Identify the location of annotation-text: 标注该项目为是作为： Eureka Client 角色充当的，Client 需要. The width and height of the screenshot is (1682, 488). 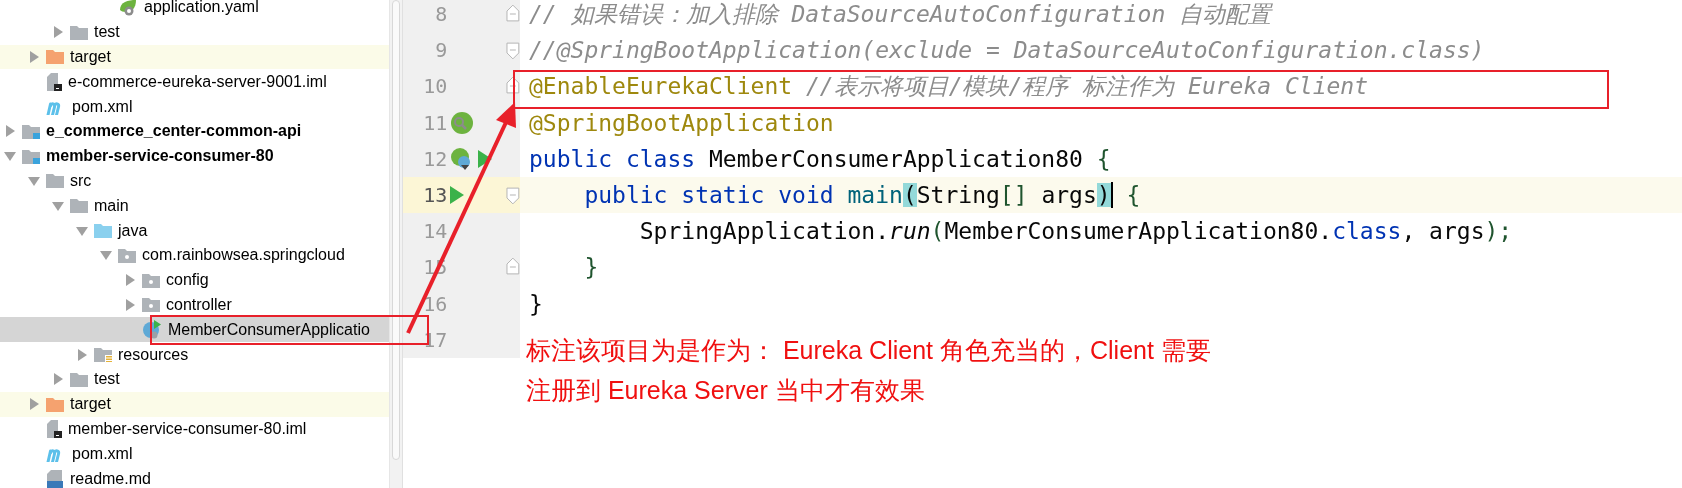
(868, 350).